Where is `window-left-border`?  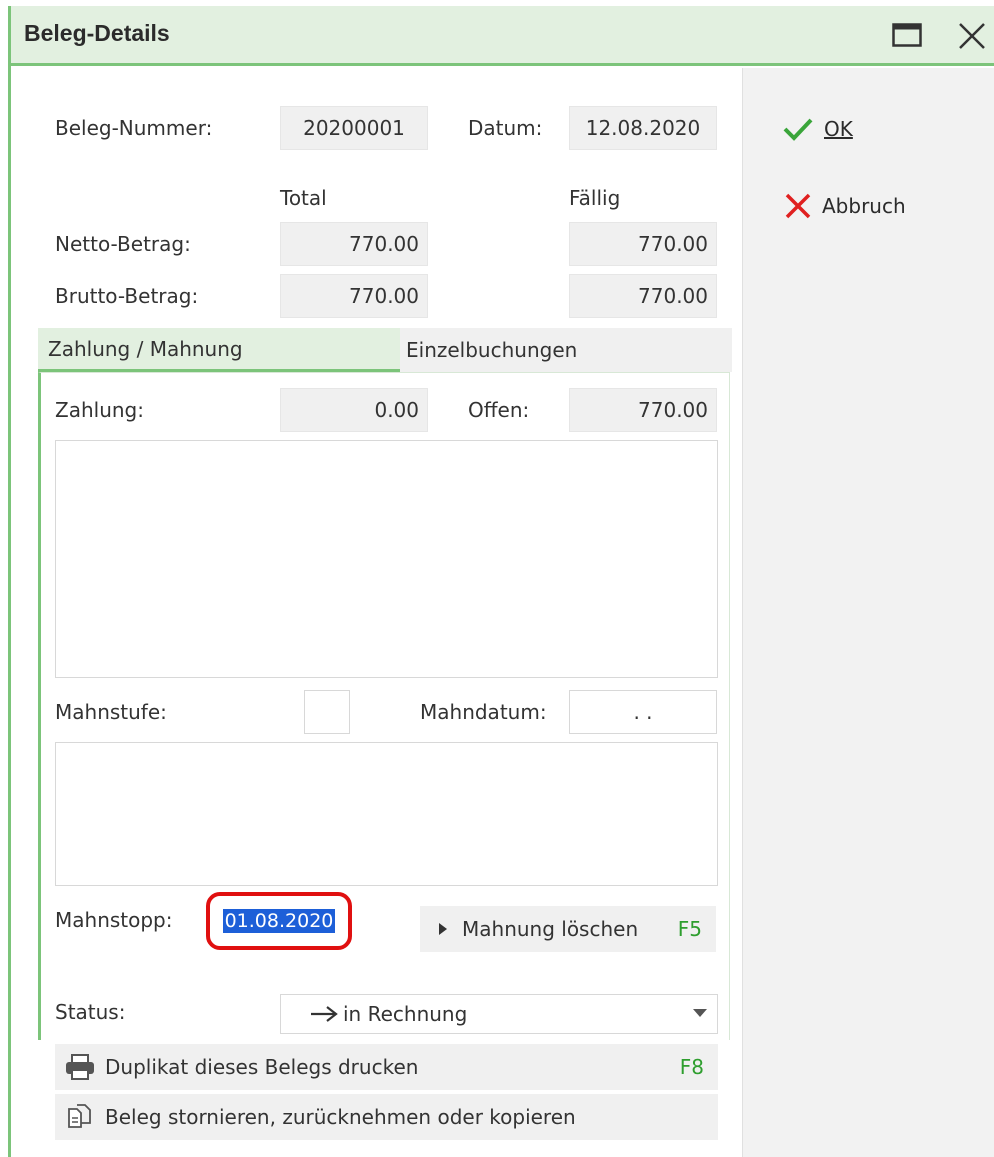 window-left-border is located at coordinates (9, 611).